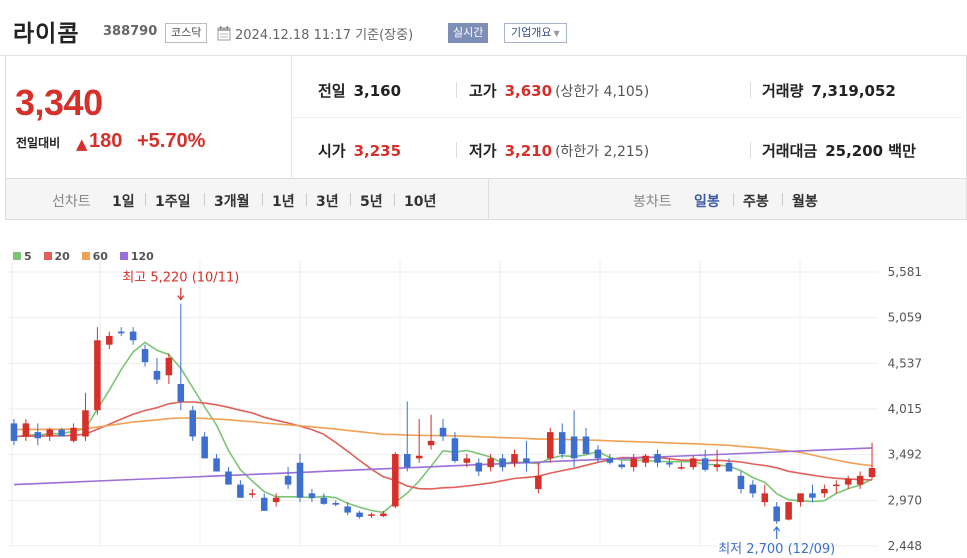  I want to click on stat-label: 저가, so click(483, 151).